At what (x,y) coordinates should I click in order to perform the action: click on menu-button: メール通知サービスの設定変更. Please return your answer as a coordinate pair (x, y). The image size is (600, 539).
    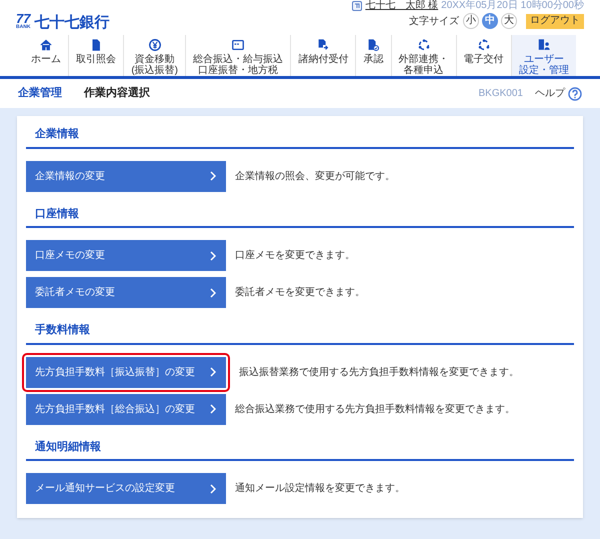
    Looking at the image, I should click on (126, 488).